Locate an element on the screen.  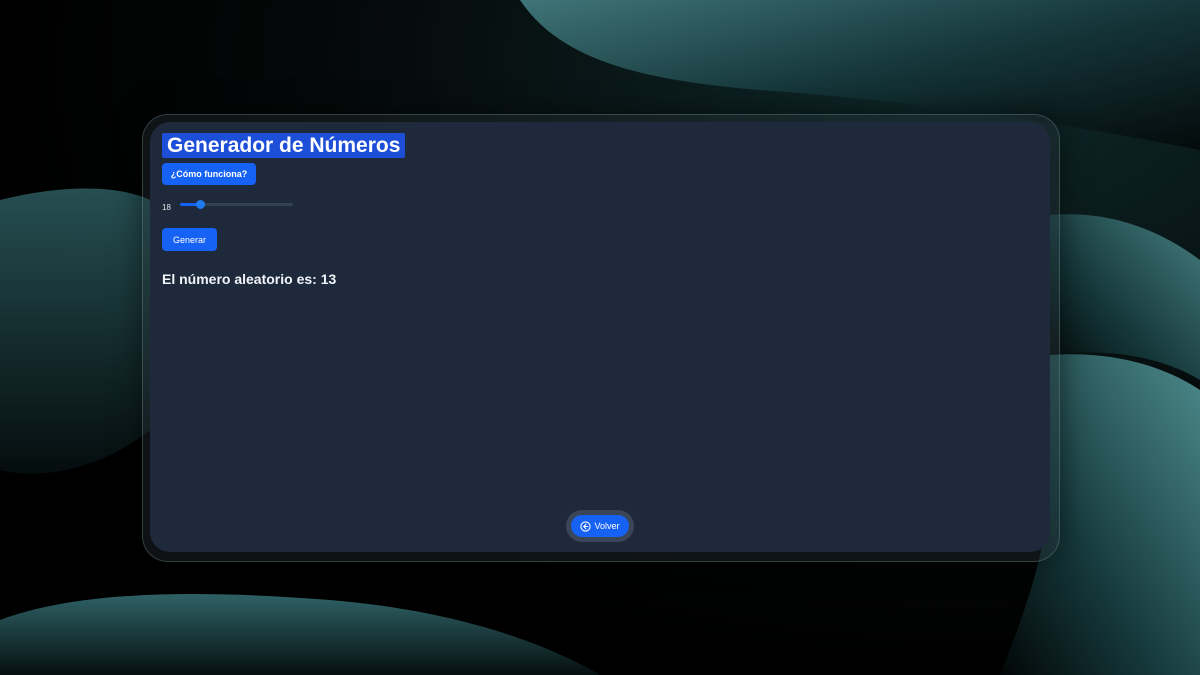
back-button-label: Volver is located at coordinates (607, 526).